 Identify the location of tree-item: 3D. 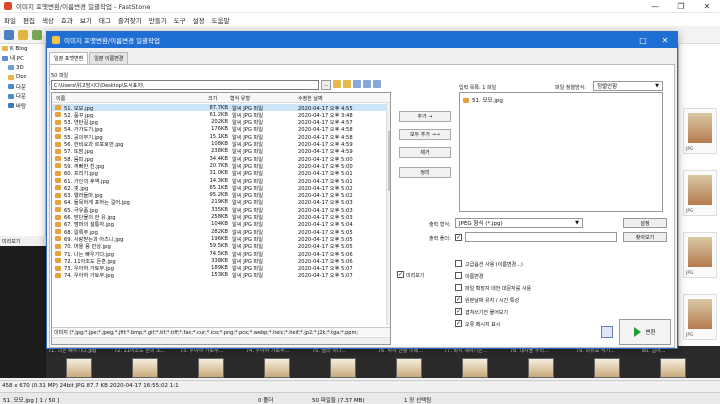
(22, 68).